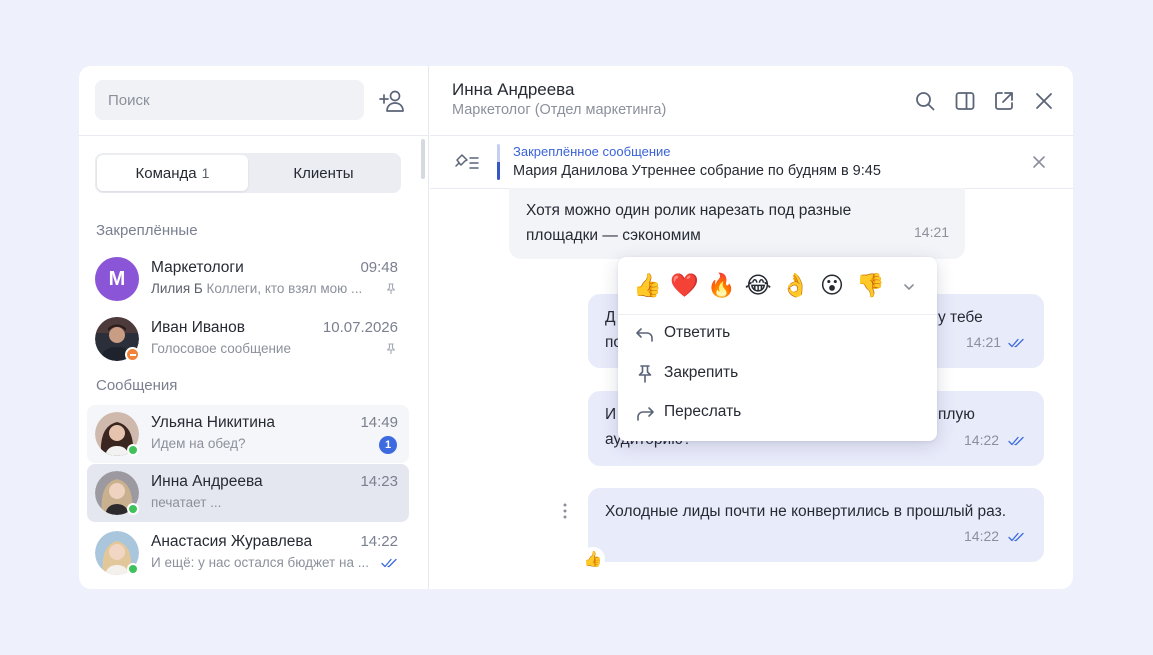 This screenshot has width=1153, height=655. I want to click on pinned-title: Закреплённое сообщение, so click(592, 151).